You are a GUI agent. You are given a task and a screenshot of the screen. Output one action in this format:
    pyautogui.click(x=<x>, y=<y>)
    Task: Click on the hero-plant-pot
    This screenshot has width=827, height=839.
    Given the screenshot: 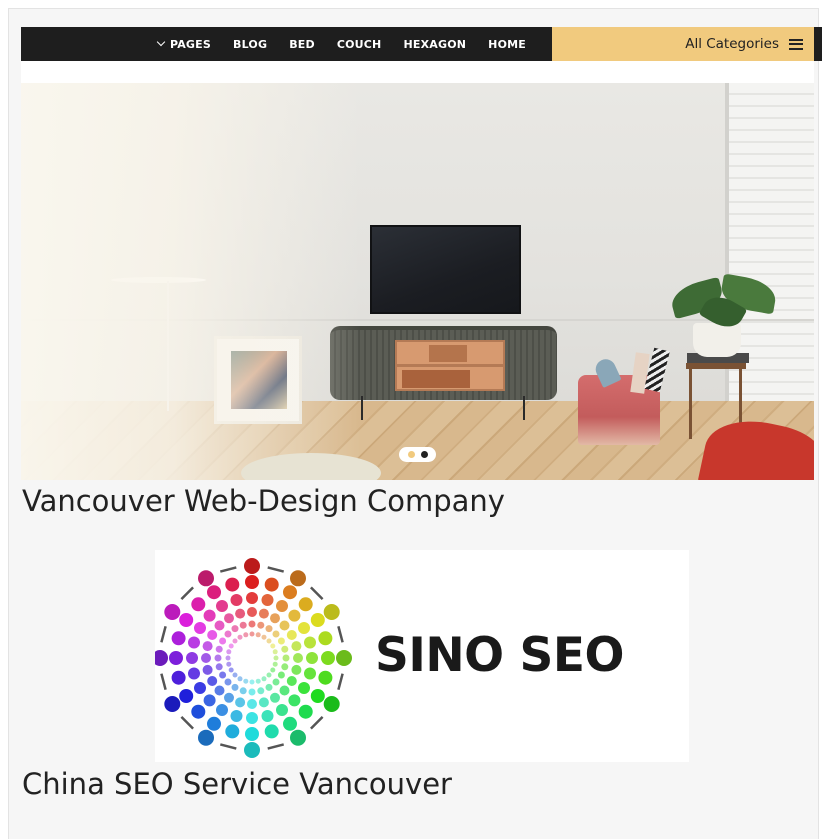 What is the action you would take?
    pyautogui.click(x=717, y=340)
    